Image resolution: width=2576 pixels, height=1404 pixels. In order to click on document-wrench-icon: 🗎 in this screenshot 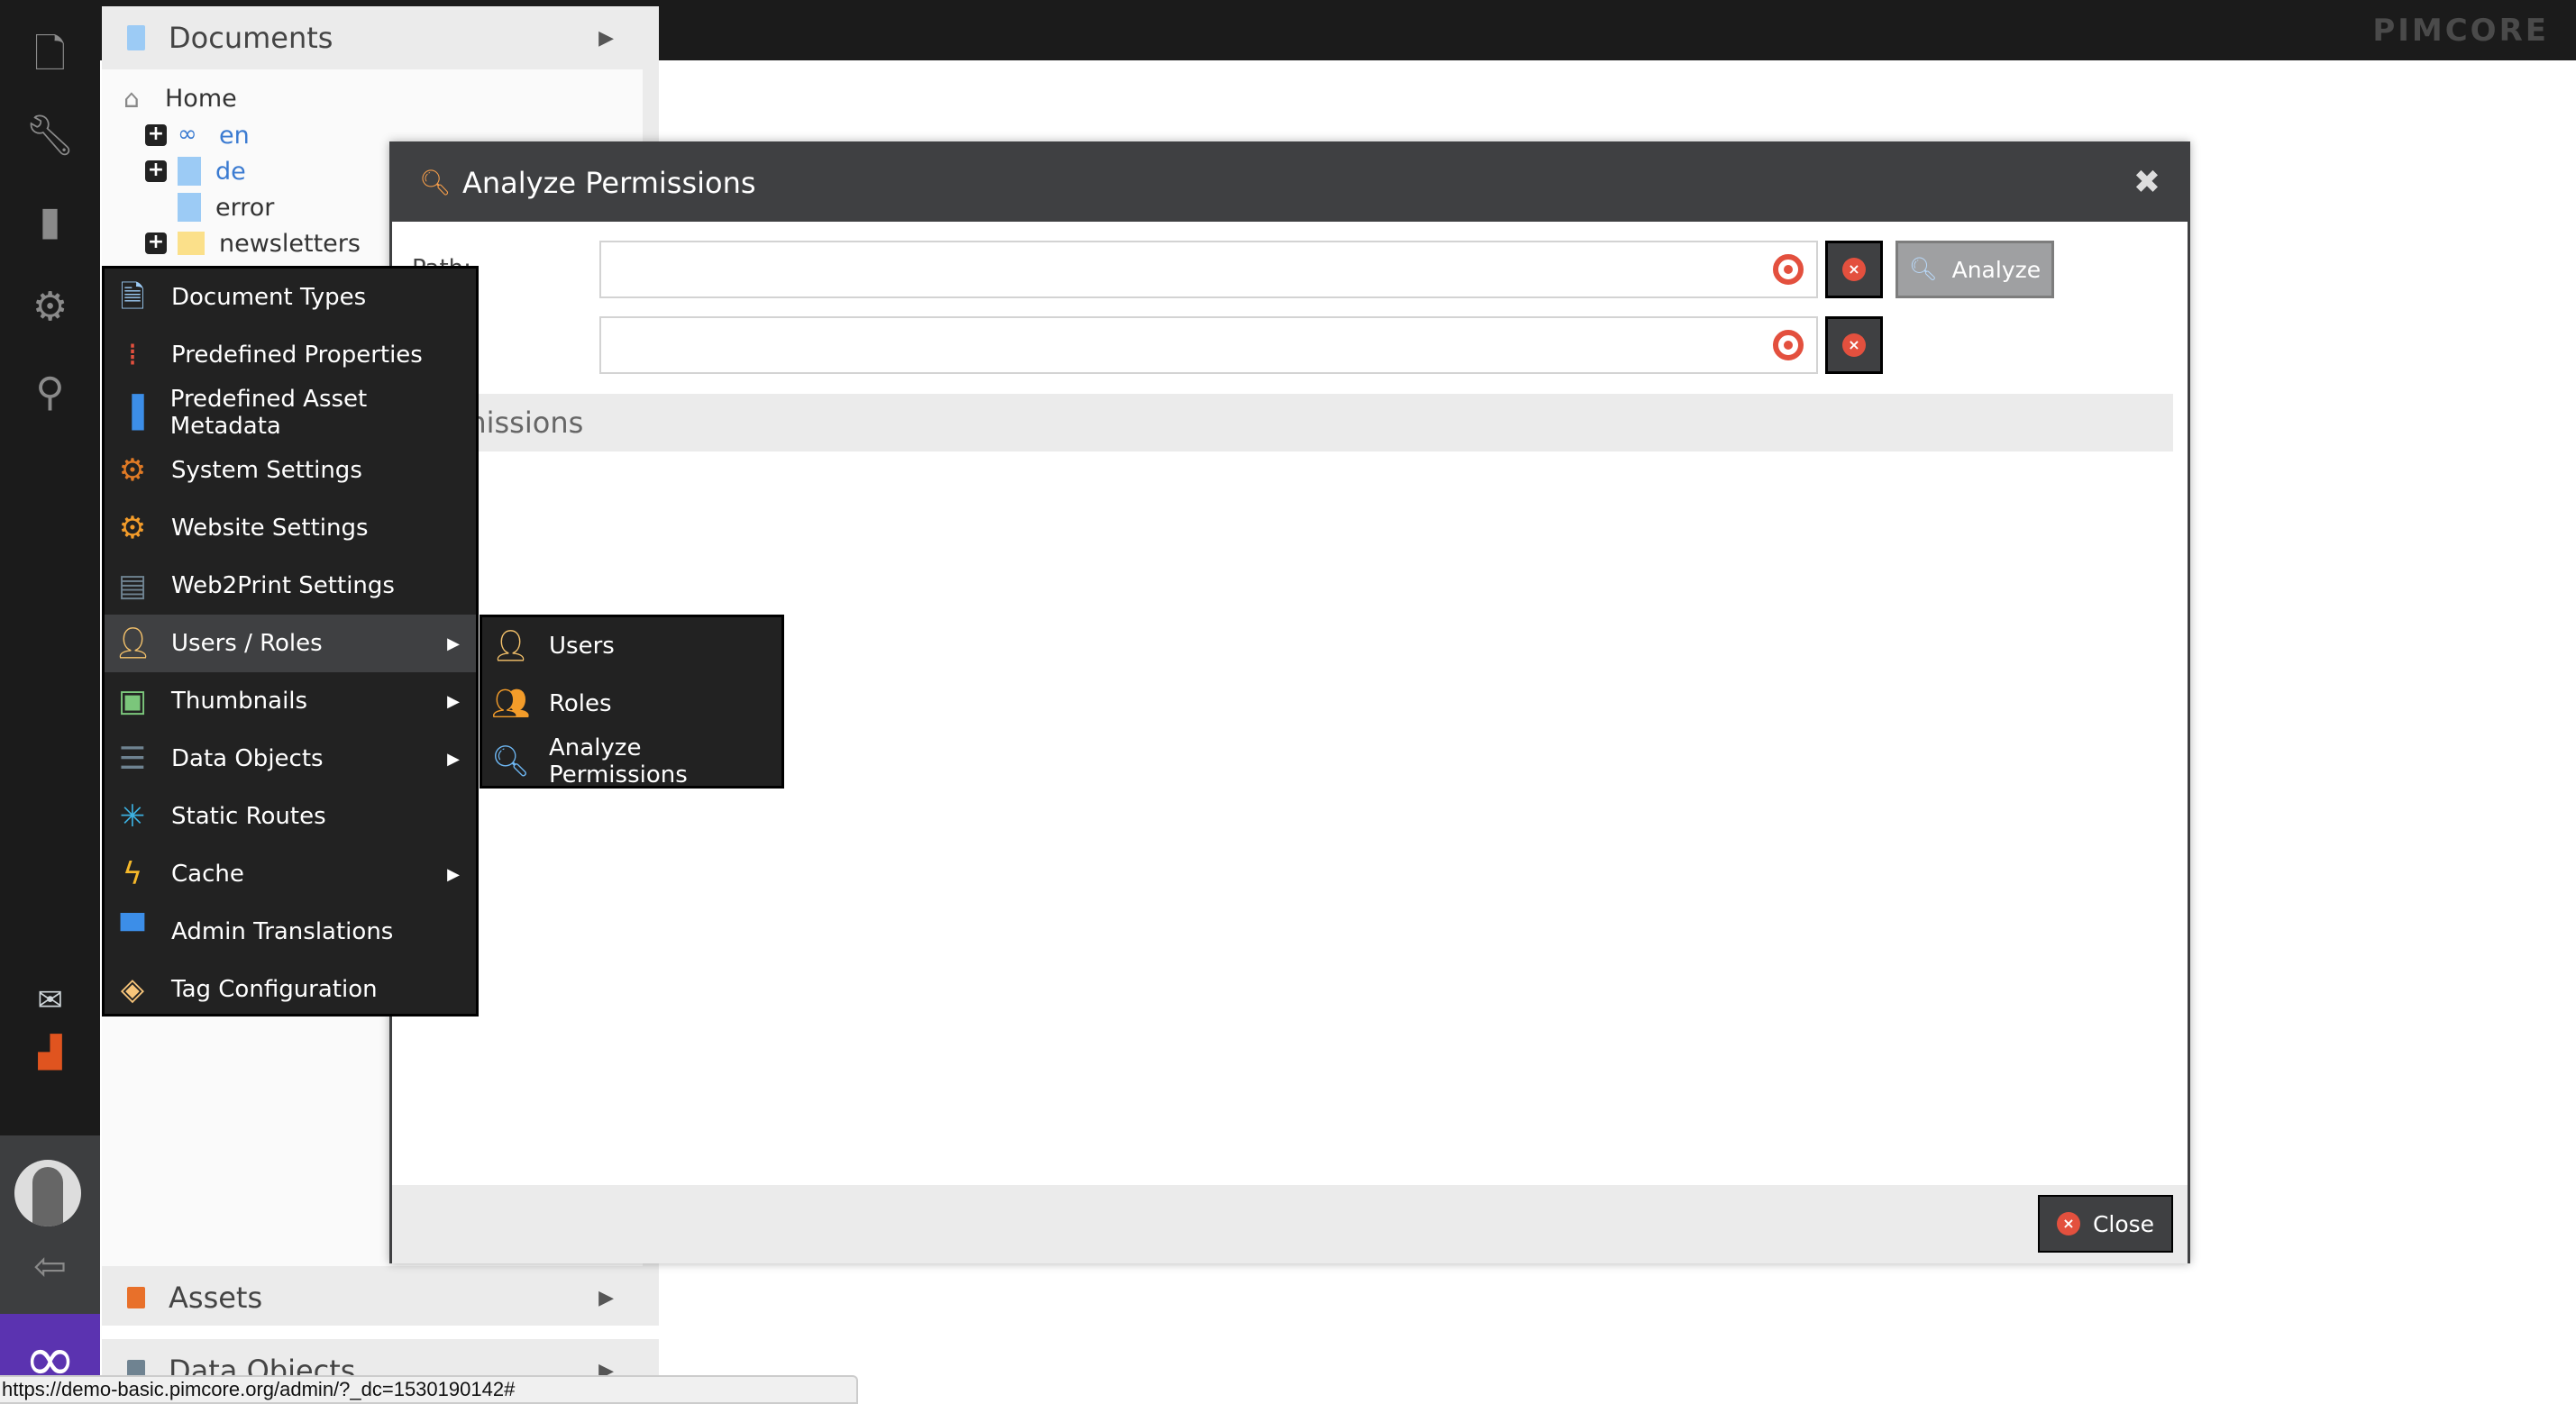, I will do `click(132, 297)`.